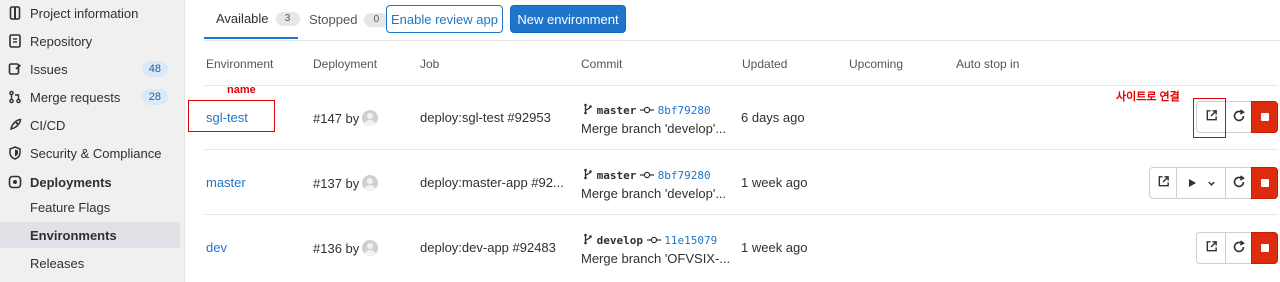 The image size is (1280, 282). What do you see at coordinates (90, 69) in the screenshot?
I see `sidebar-item-issues: Issues 48` at bounding box center [90, 69].